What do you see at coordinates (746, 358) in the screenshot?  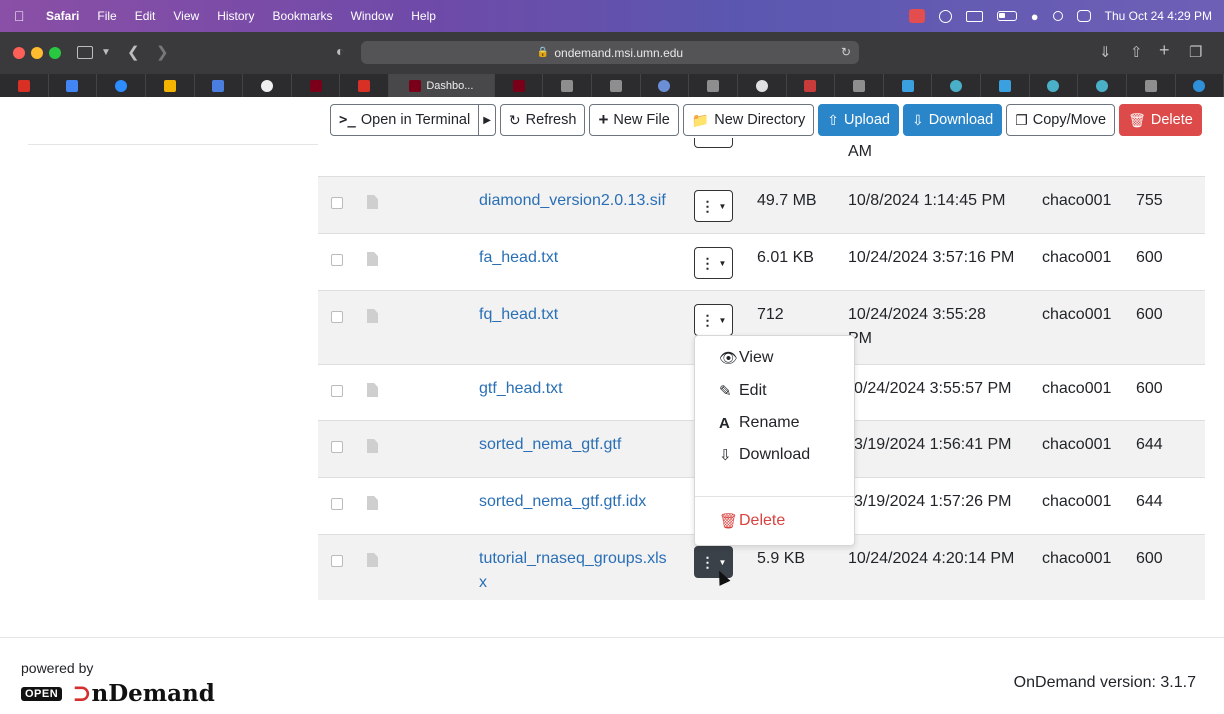 I see `dropdown-view: 👁 View` at bounding box center [746, 358].